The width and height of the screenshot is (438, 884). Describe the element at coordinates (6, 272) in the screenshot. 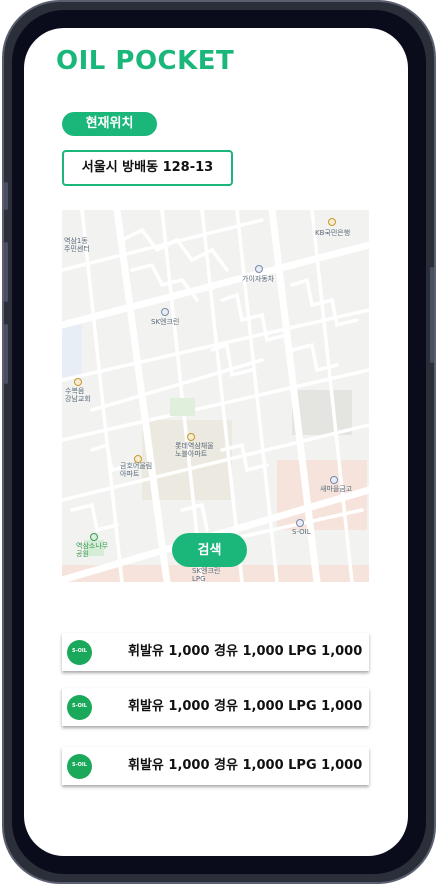

I see `volume-up-button` at that location.